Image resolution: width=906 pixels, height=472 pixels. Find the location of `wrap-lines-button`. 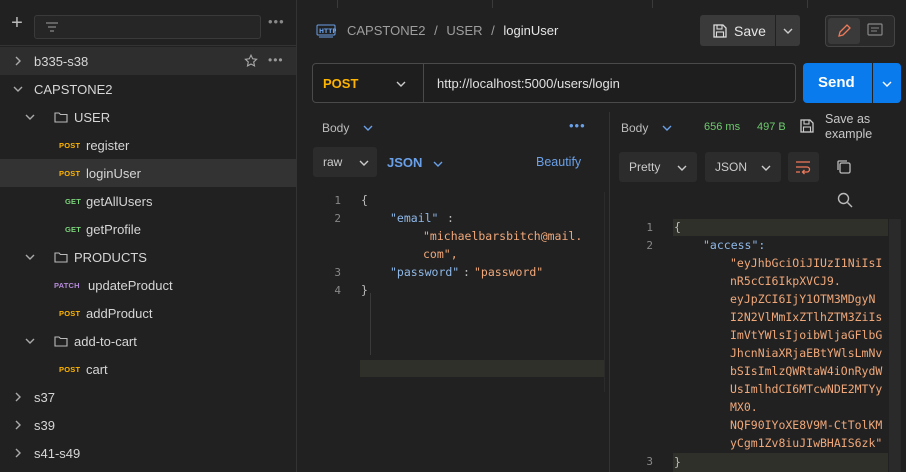

wrap-lines-button is located at coordinates (803, 167).